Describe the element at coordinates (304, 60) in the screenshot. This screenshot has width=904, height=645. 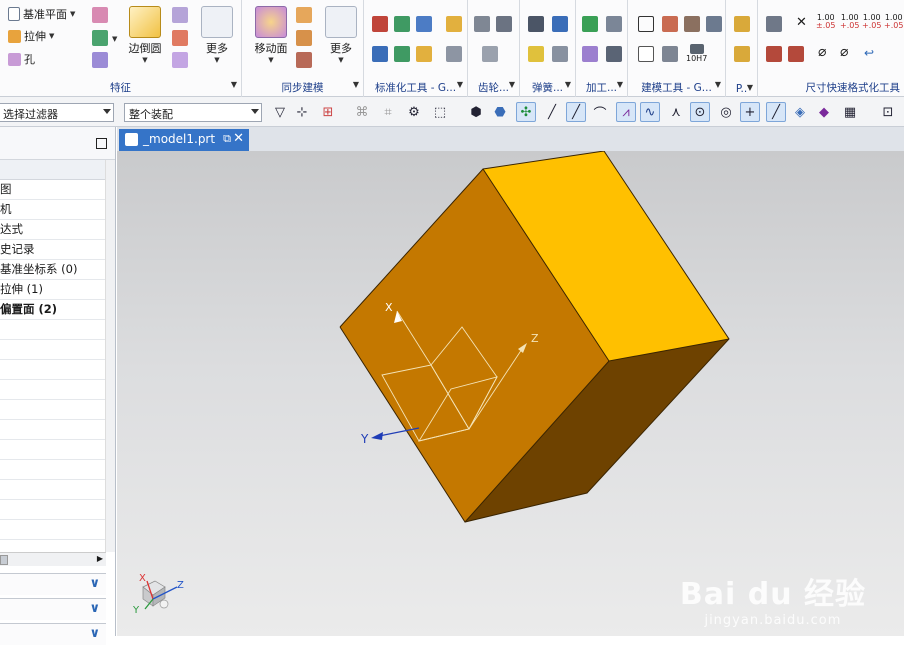
I see `delete-face-icon` at that location.